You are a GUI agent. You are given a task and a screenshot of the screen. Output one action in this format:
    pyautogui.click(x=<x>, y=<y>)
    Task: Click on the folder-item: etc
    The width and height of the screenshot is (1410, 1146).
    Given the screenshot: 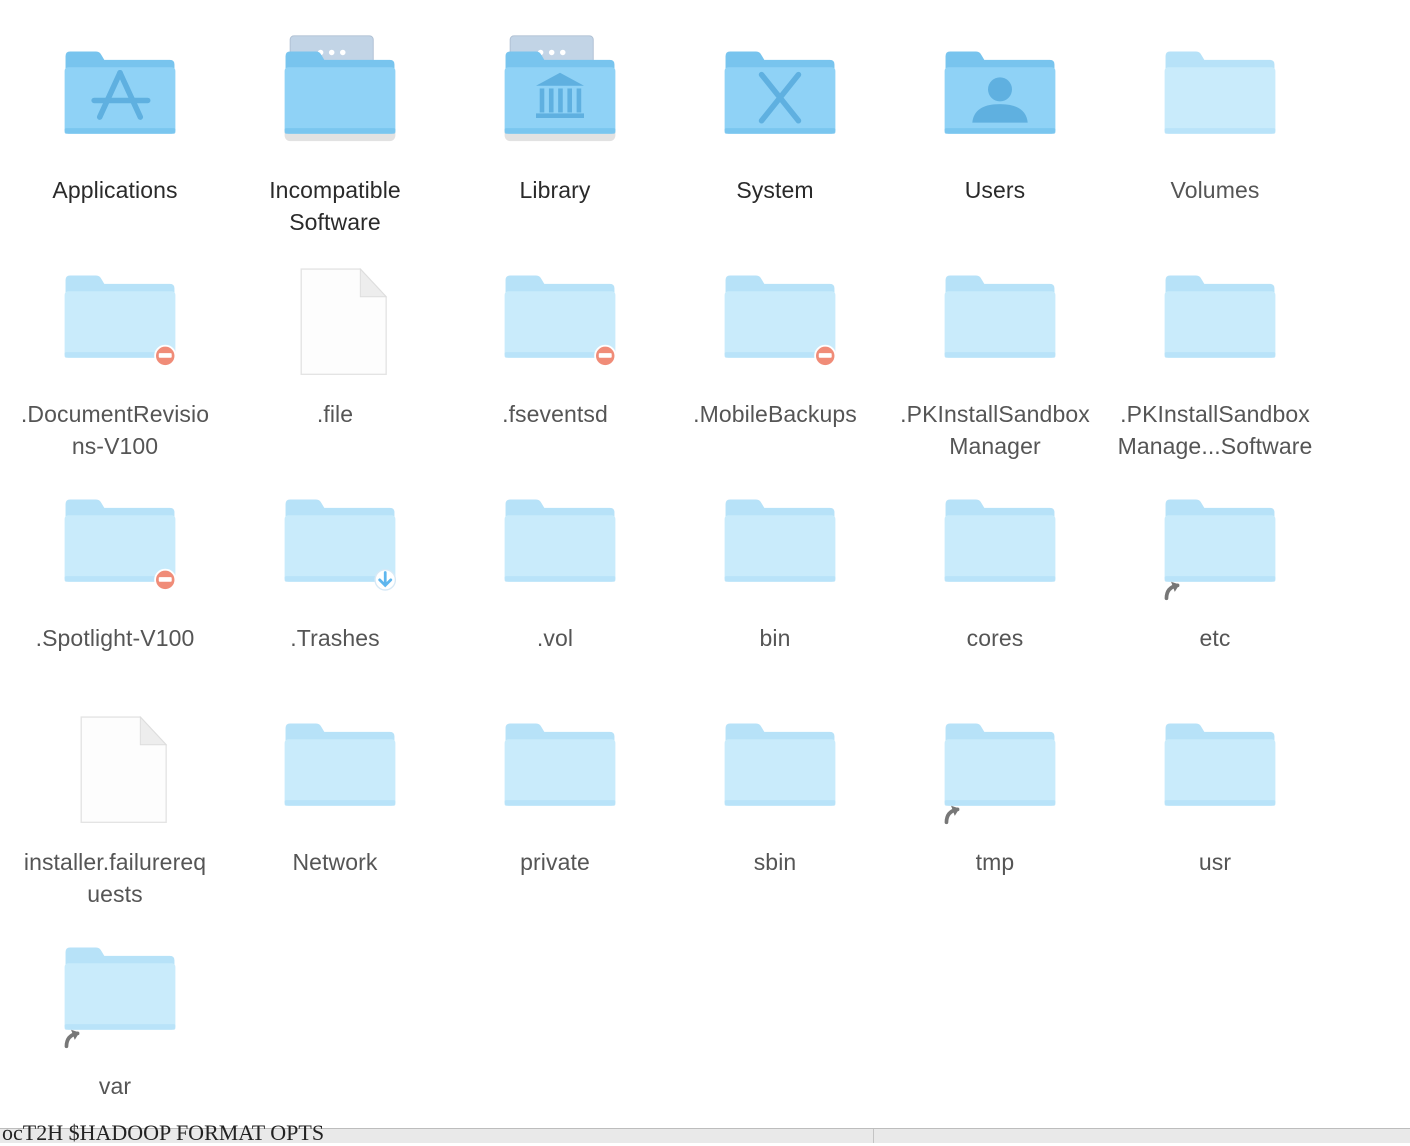 What is the action you would take?
    pyautogui.click(x=1215, y=578)
    